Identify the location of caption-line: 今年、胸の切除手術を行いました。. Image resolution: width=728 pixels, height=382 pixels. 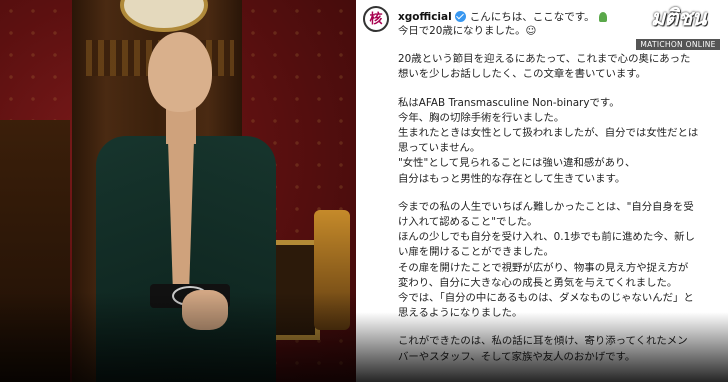
(481, 117).